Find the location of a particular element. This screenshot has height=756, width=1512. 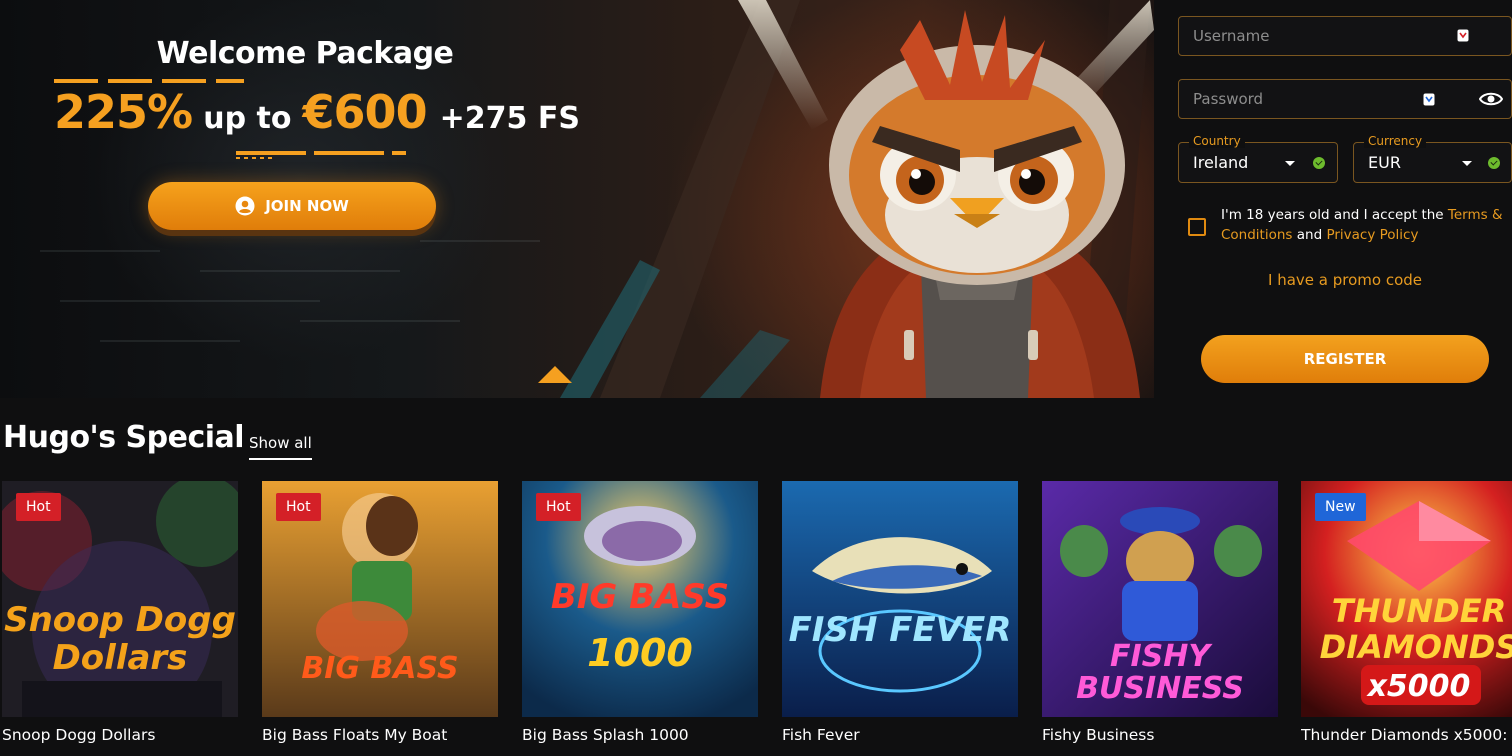

terms-and: and is located at coordinates (1309, 235).